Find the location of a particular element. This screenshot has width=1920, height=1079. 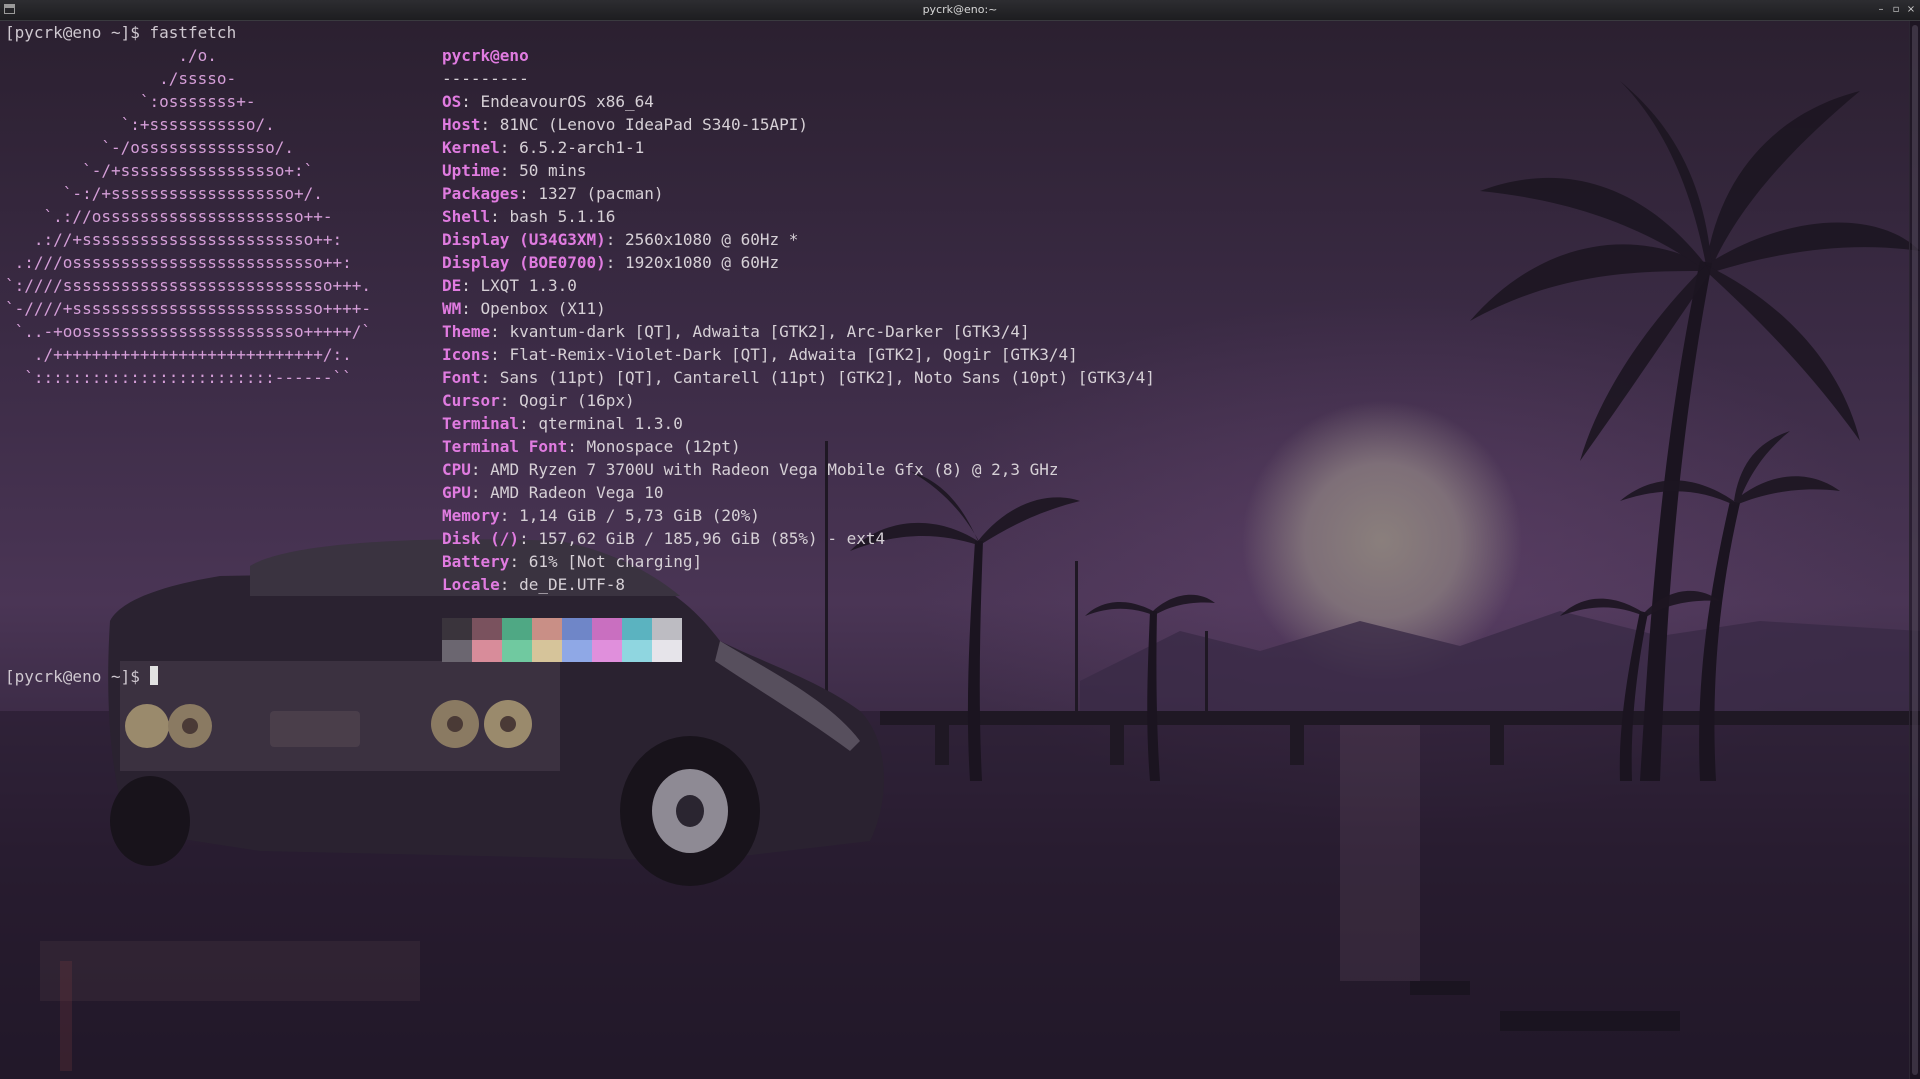

info-row: Kernel: 6.5.2-arch1-1 is located at coordinates (543, 147).